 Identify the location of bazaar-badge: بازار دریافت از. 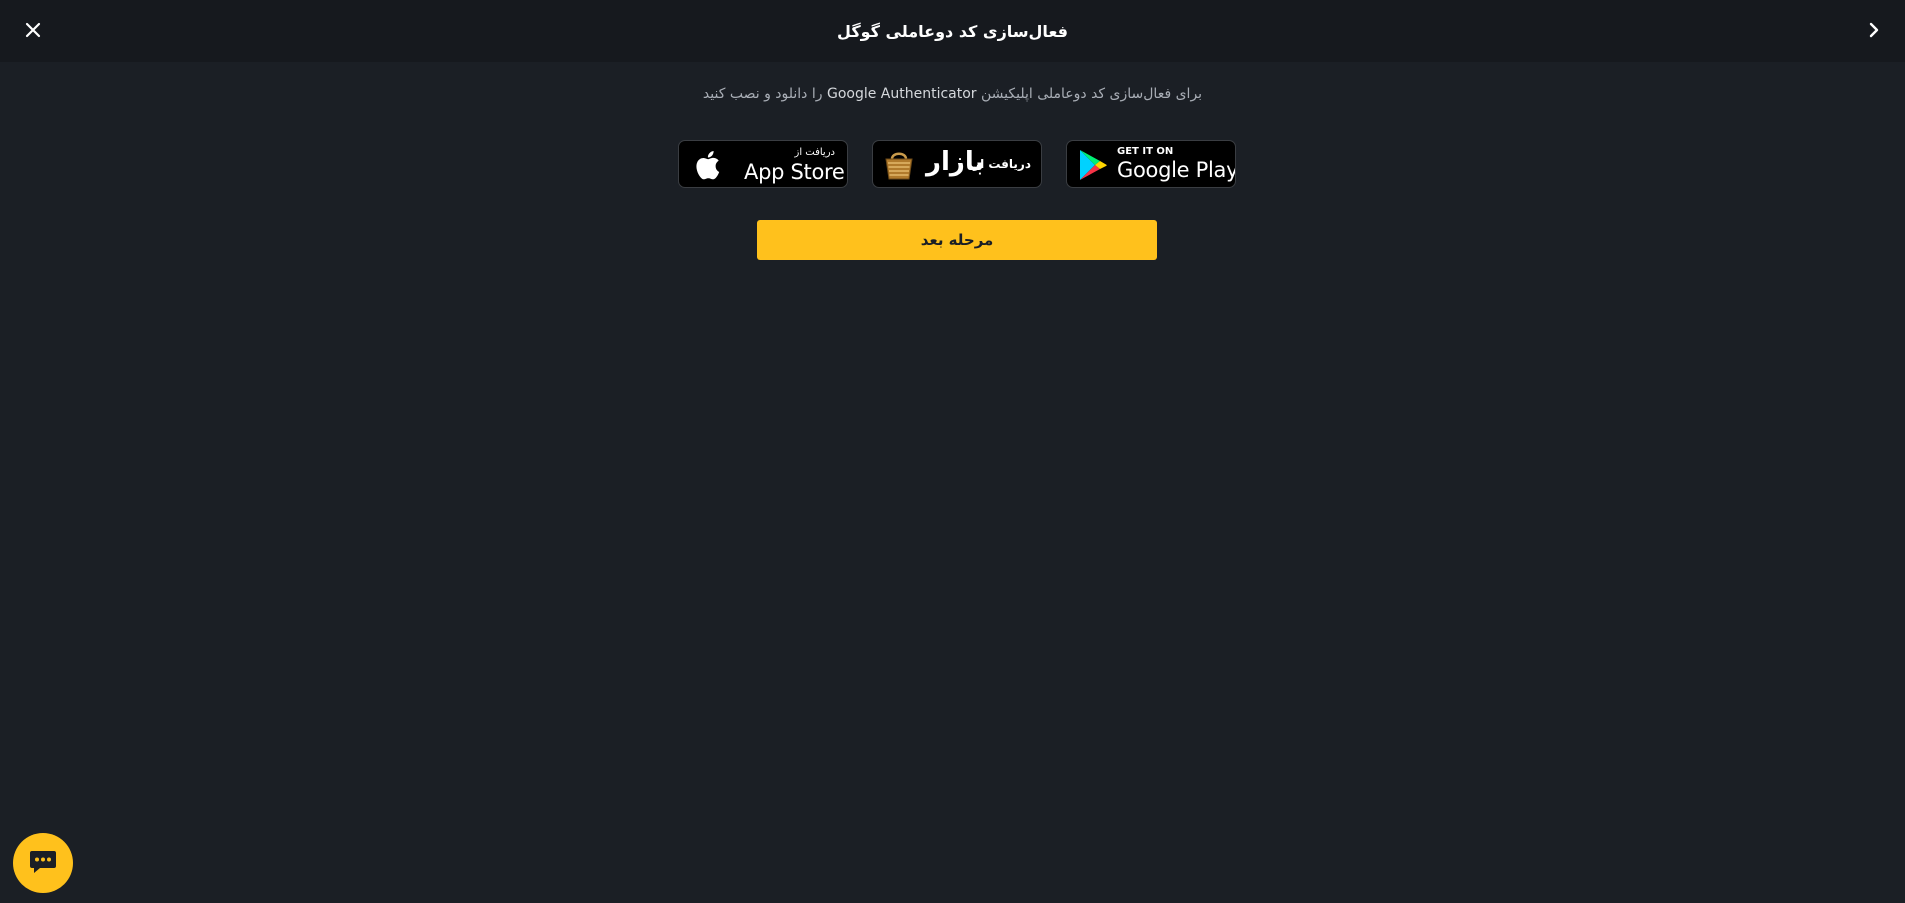
(957, 164).